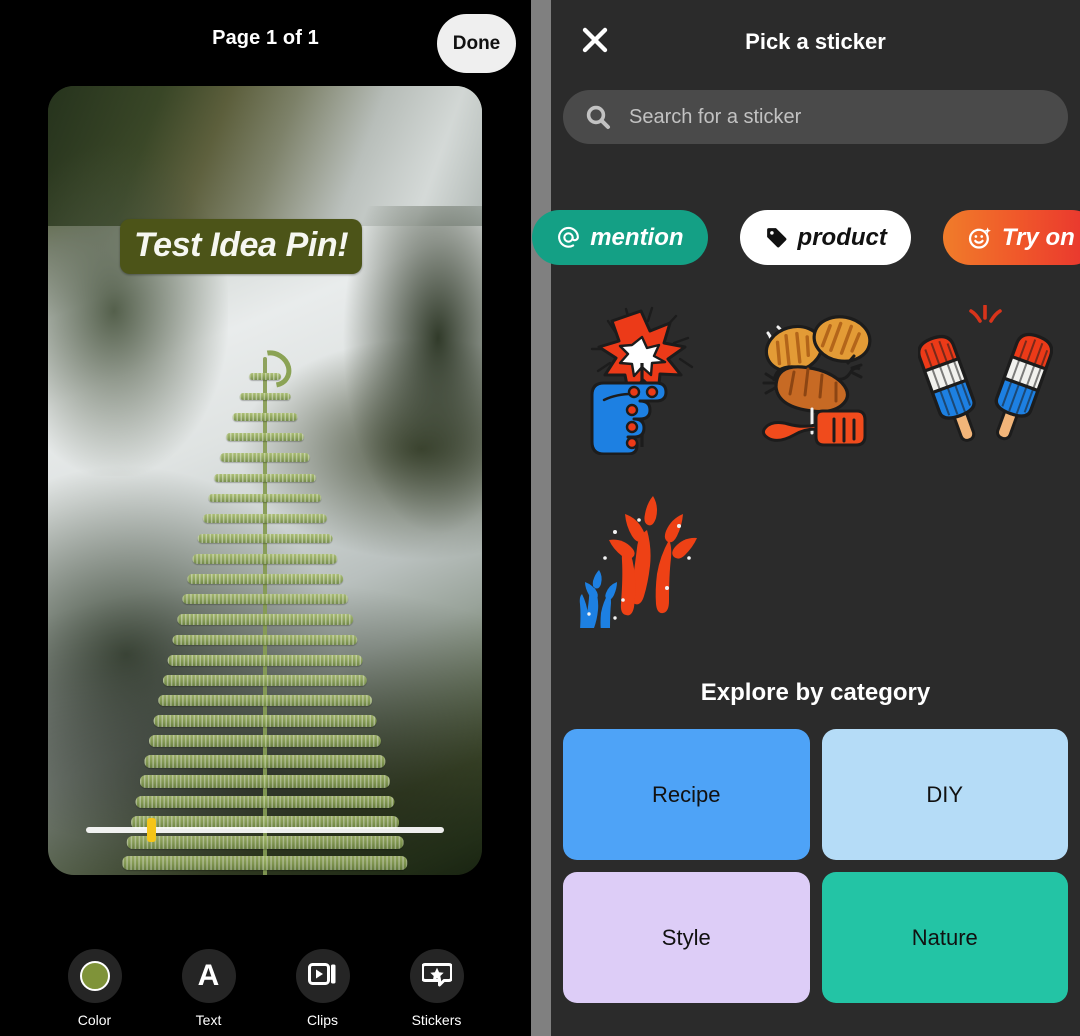 This screenshot has height=1036, width=1080. I want to click on chip-product-label: product, so click(842, 237).